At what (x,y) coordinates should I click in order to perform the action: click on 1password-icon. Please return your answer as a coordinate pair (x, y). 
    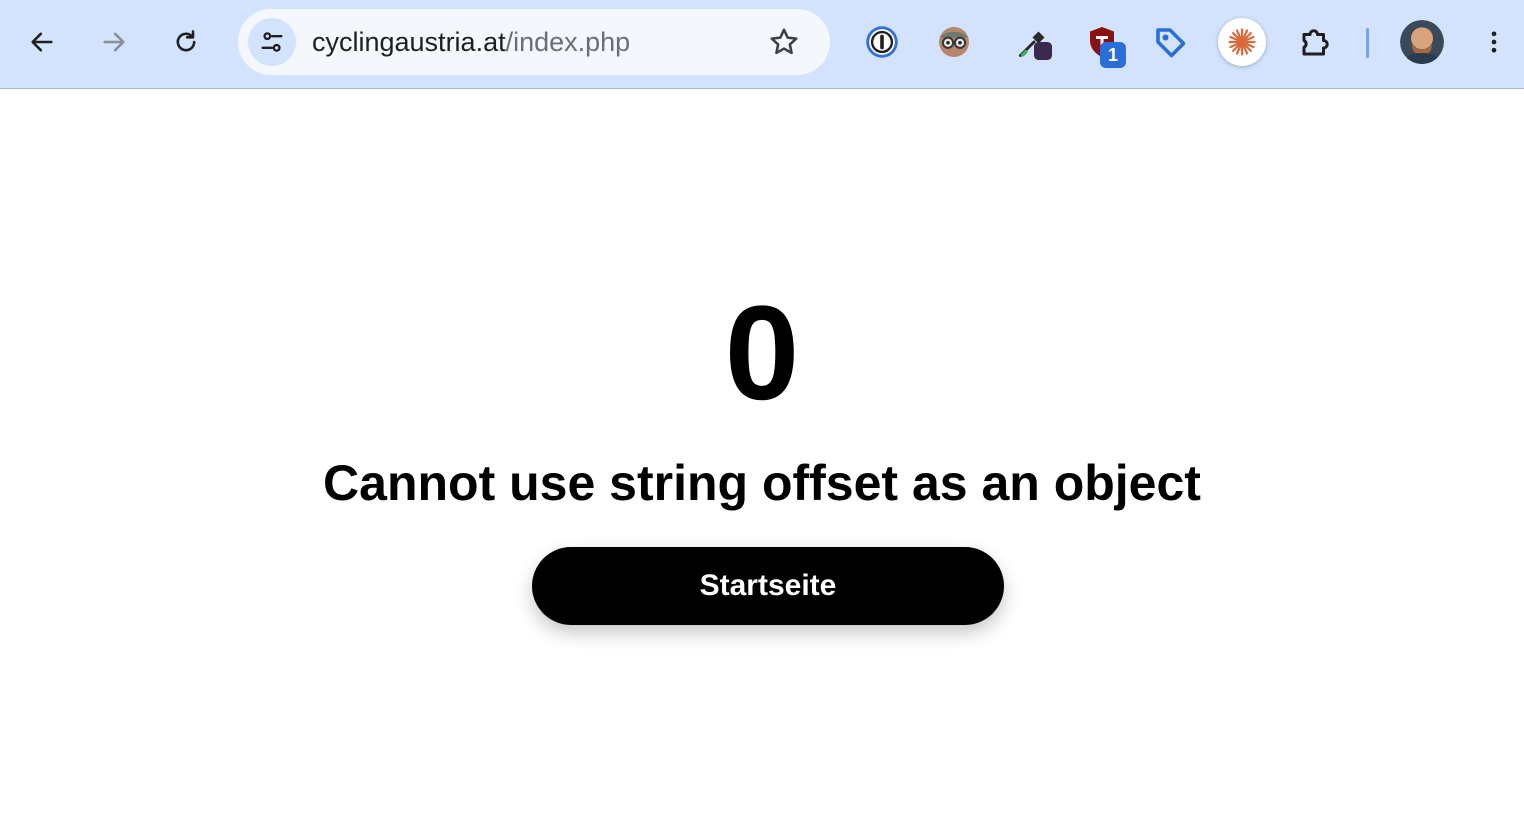
    Looking at the image, I should click on (882, 42).